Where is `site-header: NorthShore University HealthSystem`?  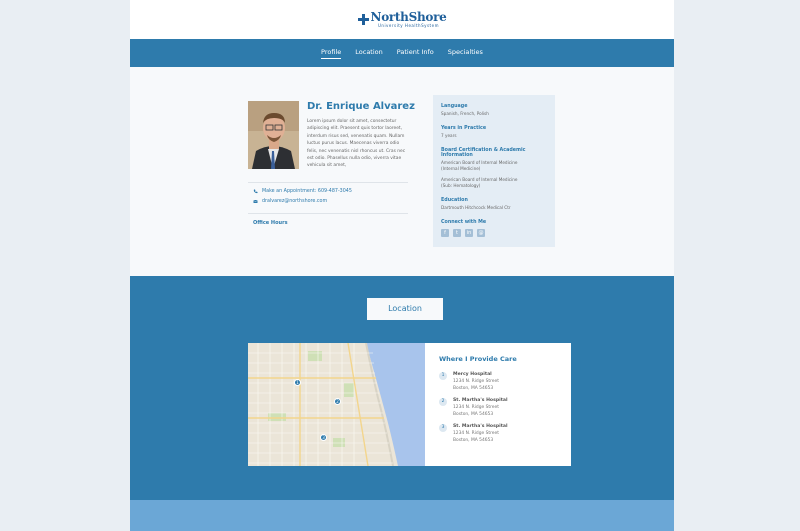
site-header: NorthShore University HealthSystem is located at coordinates (402, 19).